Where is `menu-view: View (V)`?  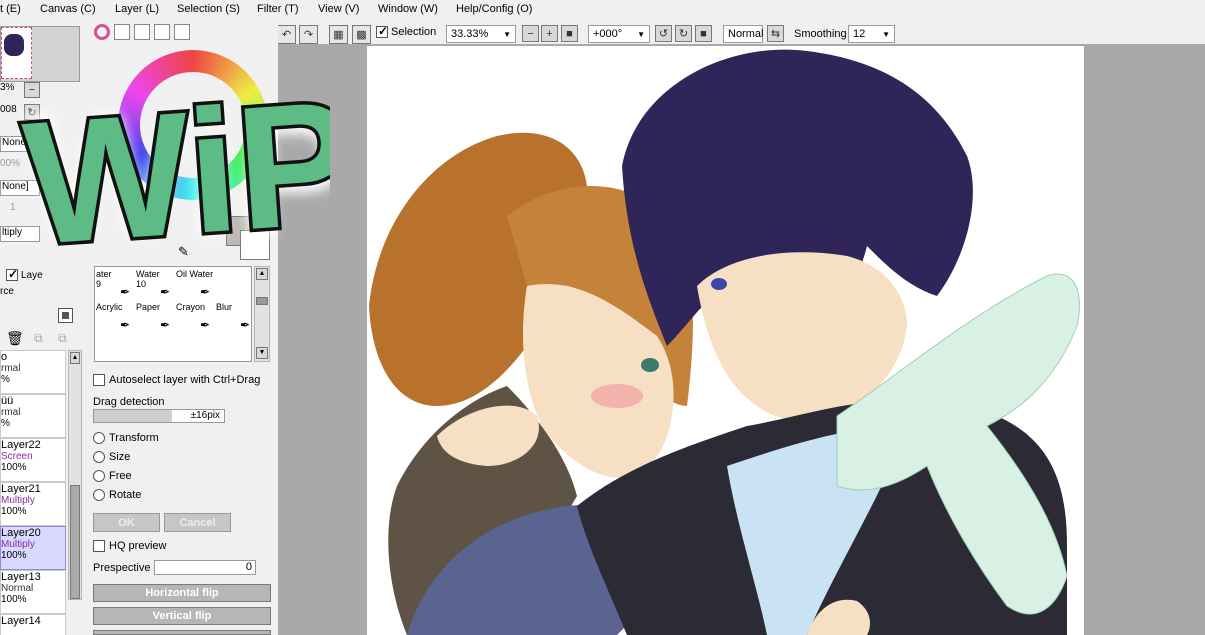 menu-view: View (V) is located at coordinates (338, 9).